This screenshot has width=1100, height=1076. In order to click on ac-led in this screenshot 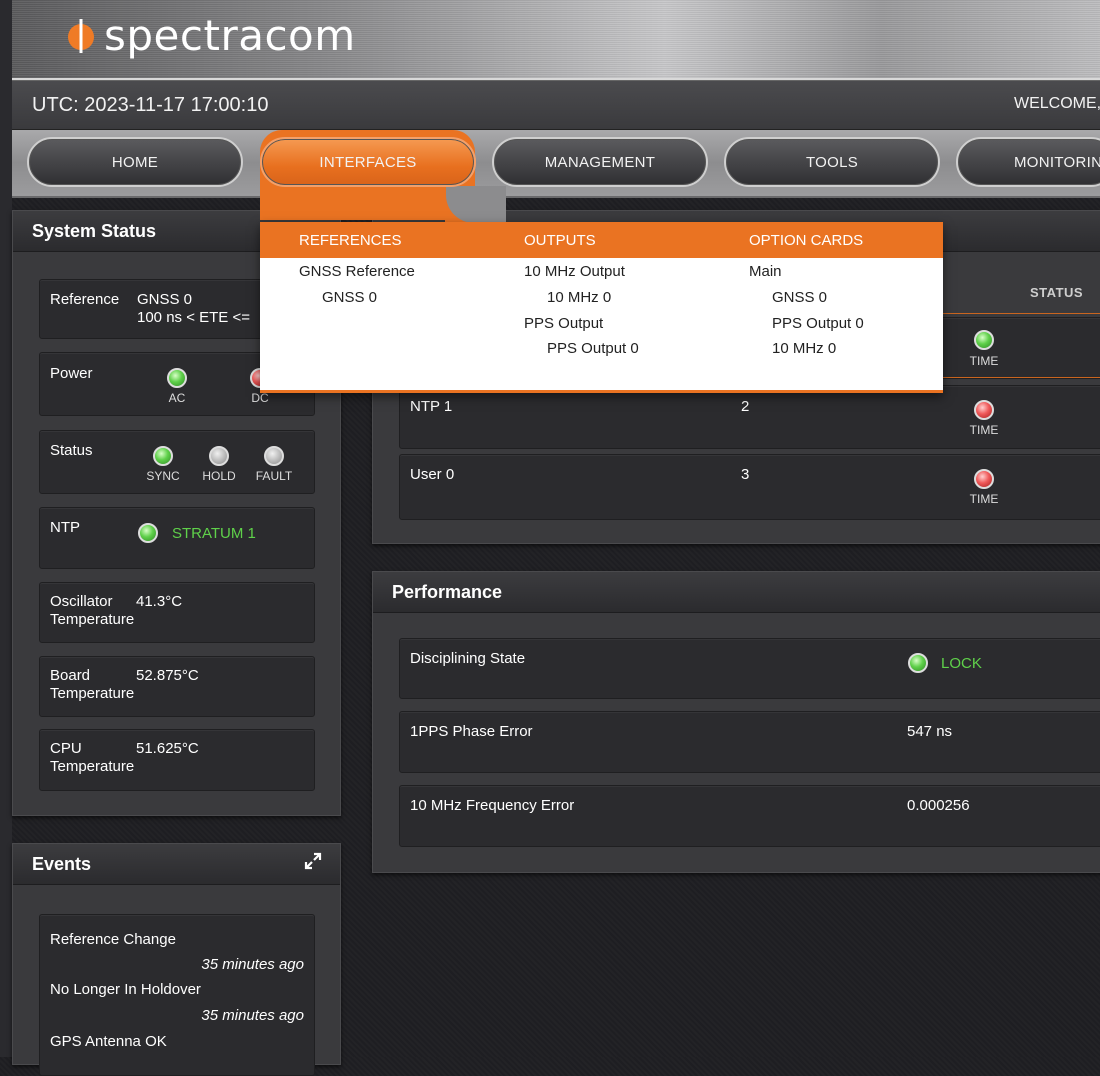, I will do `click(177, 378)`.